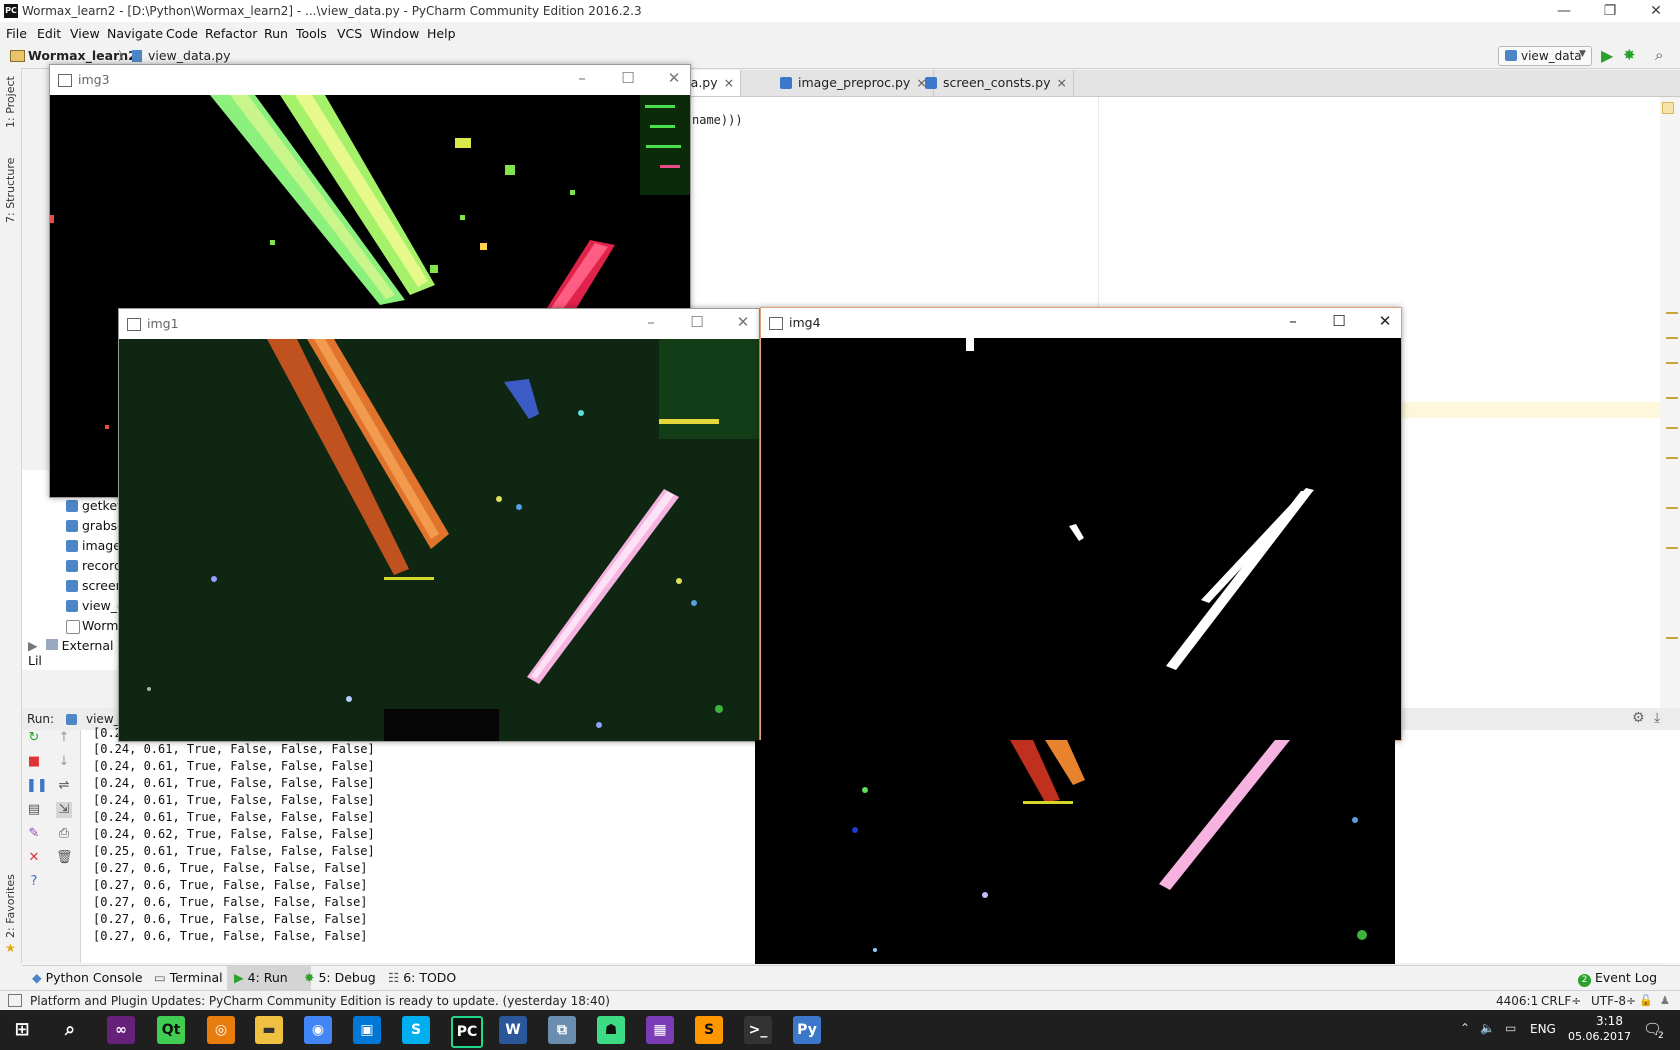  What do you see at coordinates (394, 33) in the screenshot?
I see `menu-window: Window` at bounding box center [394, 33].